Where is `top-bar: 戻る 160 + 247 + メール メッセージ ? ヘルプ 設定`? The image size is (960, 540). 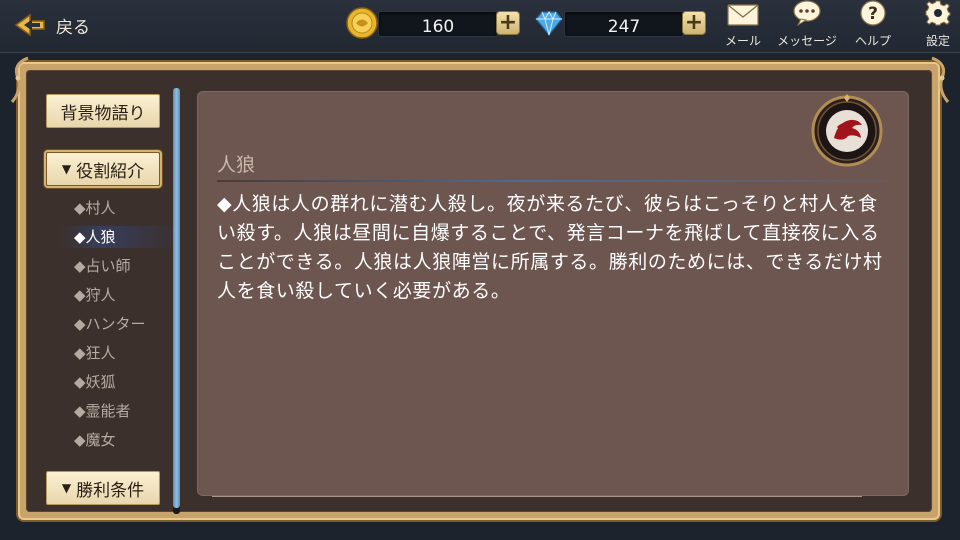
top-bar: 戻る 160 + 247 + メール メッセージ ? ヘルプ 設定 is located at coordinates (480, 26).